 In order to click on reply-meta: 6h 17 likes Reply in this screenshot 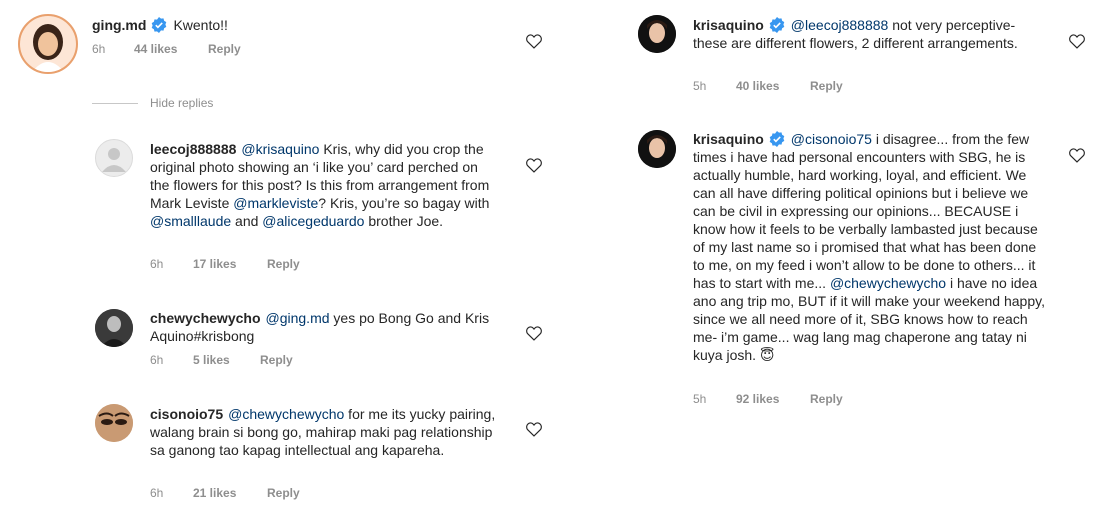, I will do `click(225, 264)`.